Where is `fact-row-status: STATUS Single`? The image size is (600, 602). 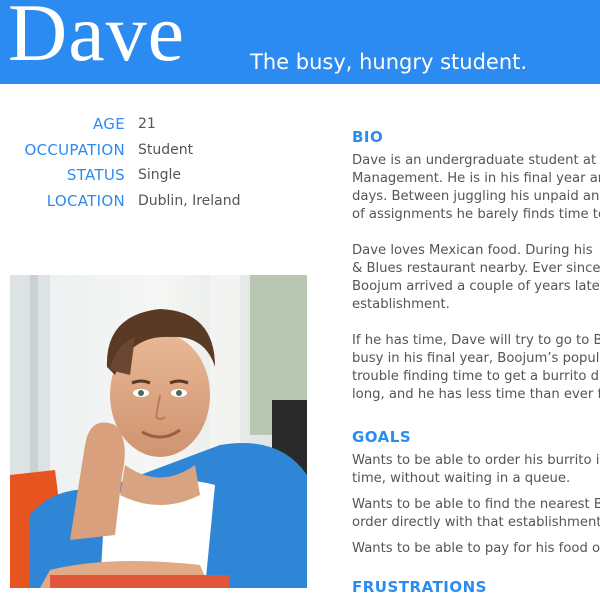 fact-row-status: STATUS Single is located at coordinates (165, 179).